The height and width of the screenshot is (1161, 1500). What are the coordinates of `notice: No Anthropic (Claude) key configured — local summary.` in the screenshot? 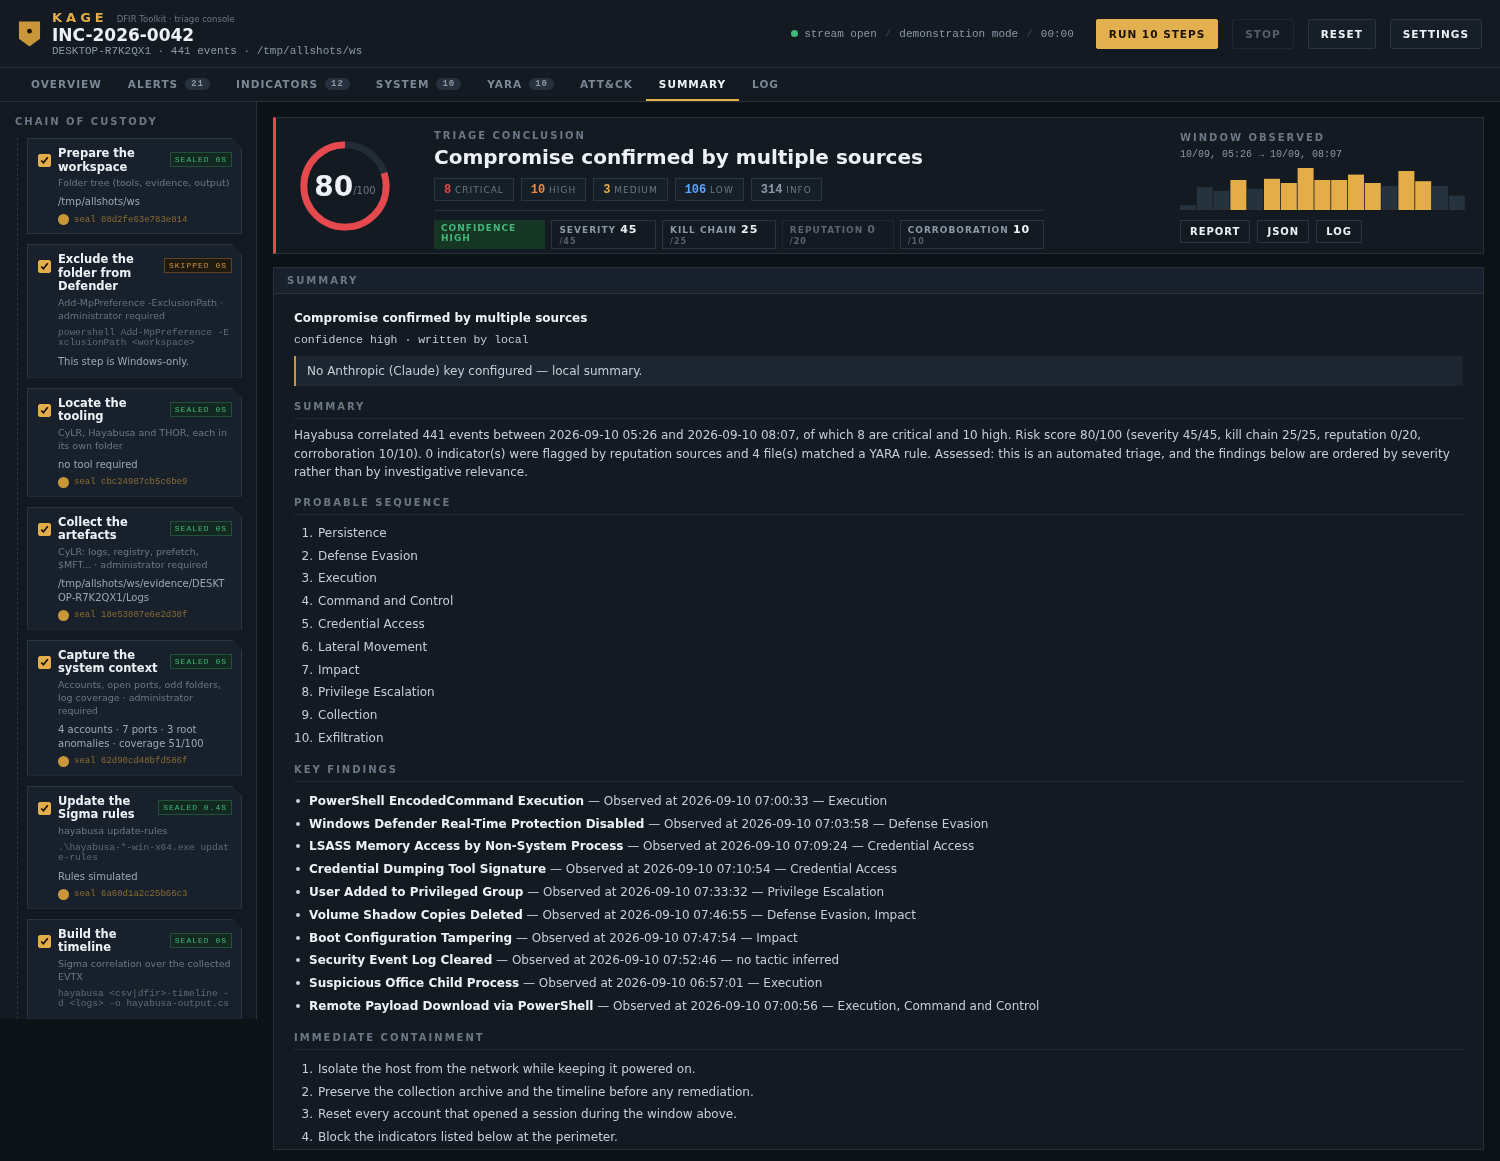 It's located at (878, 371).